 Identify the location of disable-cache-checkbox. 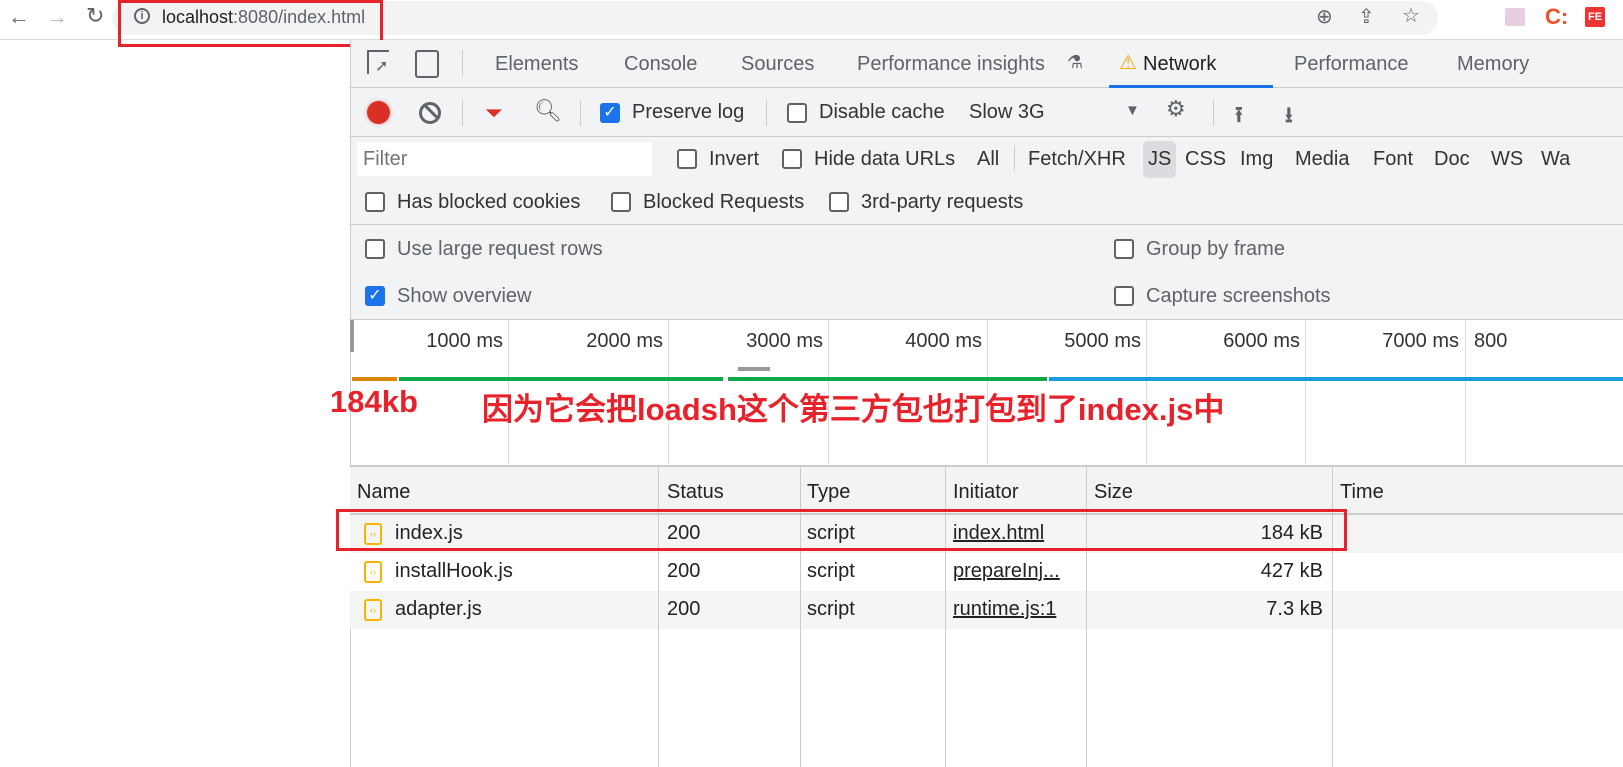
(797, 113).